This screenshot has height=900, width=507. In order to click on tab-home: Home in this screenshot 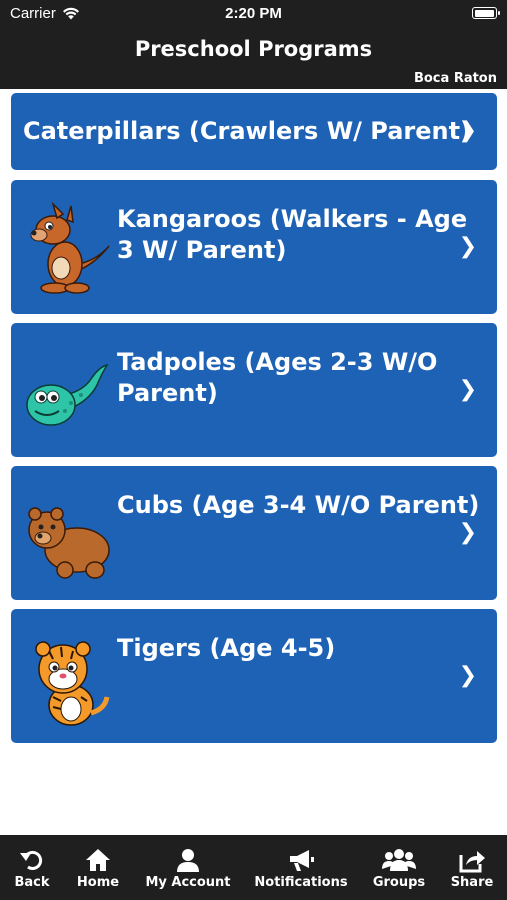, I will do `click(98, 867)`.